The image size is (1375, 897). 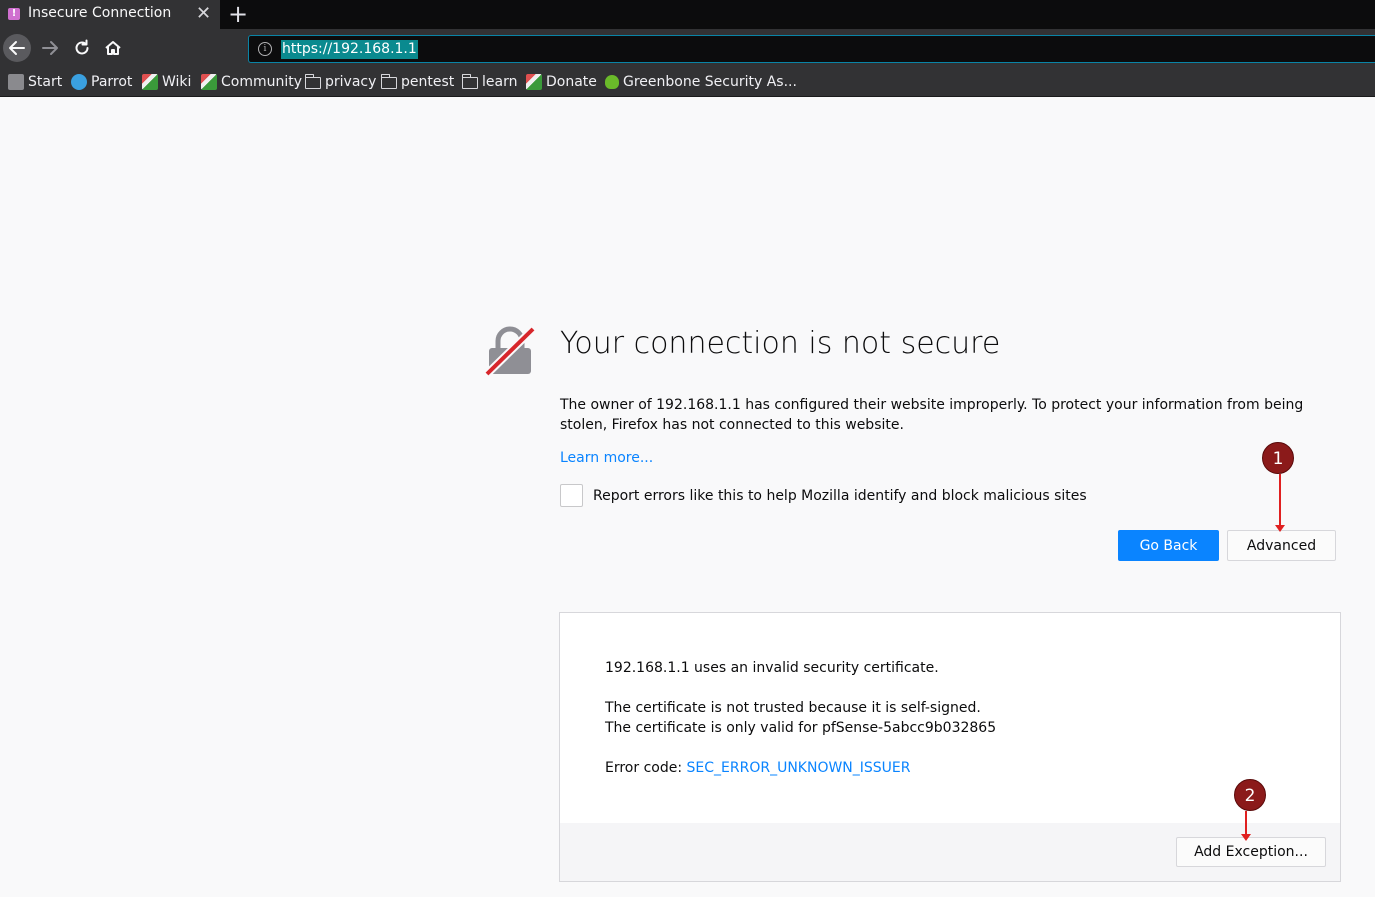 I want to click on go-back-button: Go Back, so click(x=1168, y=545).